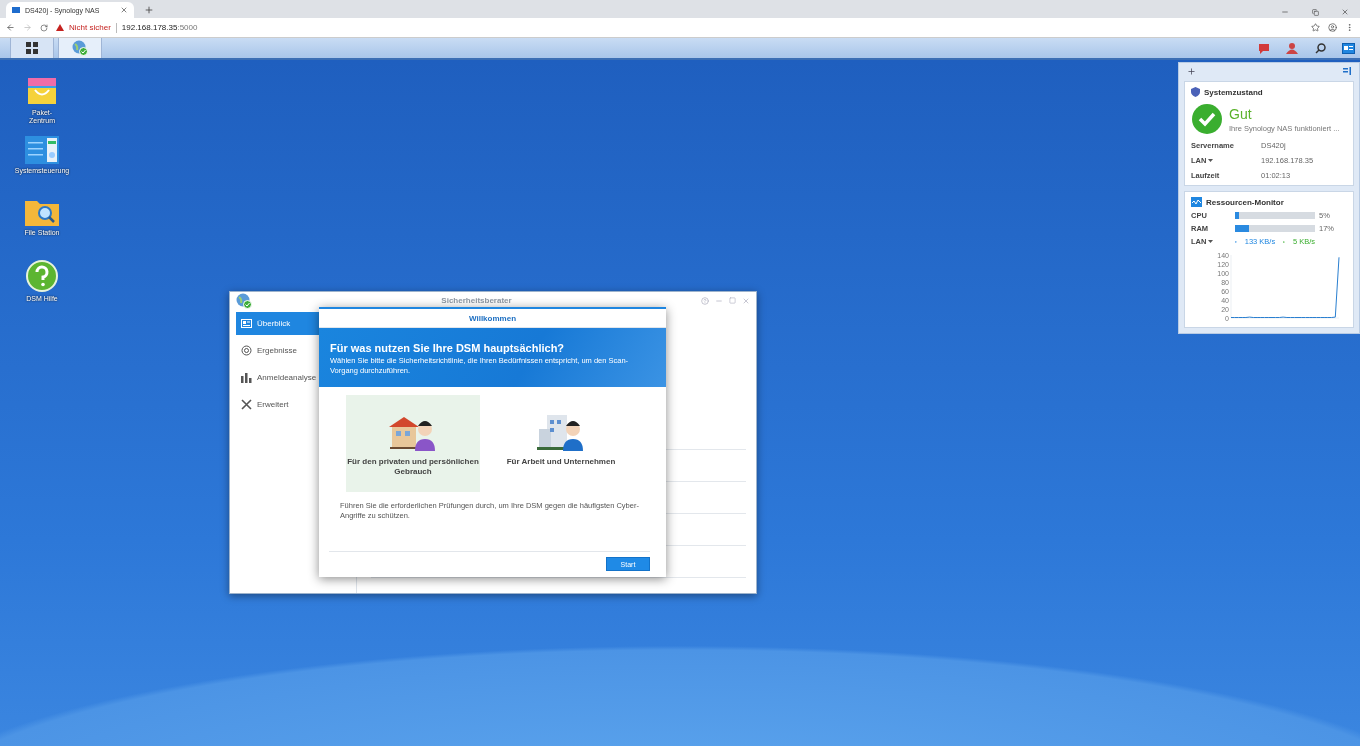 The width and height of the screenshot is (1360, 746). What do you see at coordinates (1245, 202) in the screenshot?
I see `card-title: Ressourcen-Monitor` at bounding box center [1245, 202].